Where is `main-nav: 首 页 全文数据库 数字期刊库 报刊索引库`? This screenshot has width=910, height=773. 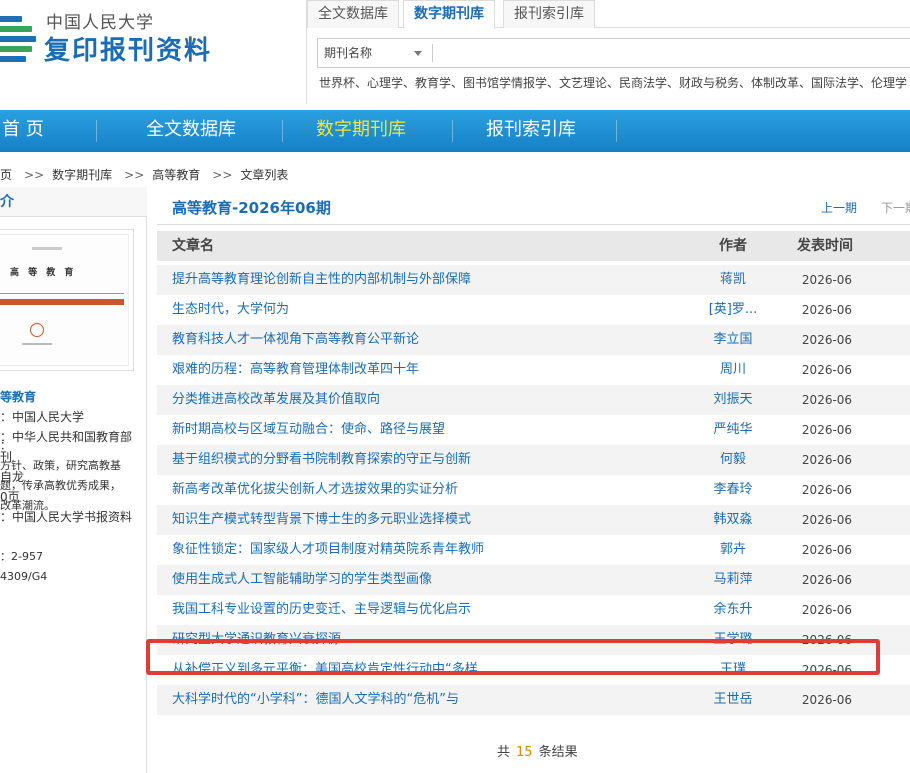
main-nav: 首 页 全文数据库 数字期刊库 报刊索引库 is located at coordinates (455, 131).